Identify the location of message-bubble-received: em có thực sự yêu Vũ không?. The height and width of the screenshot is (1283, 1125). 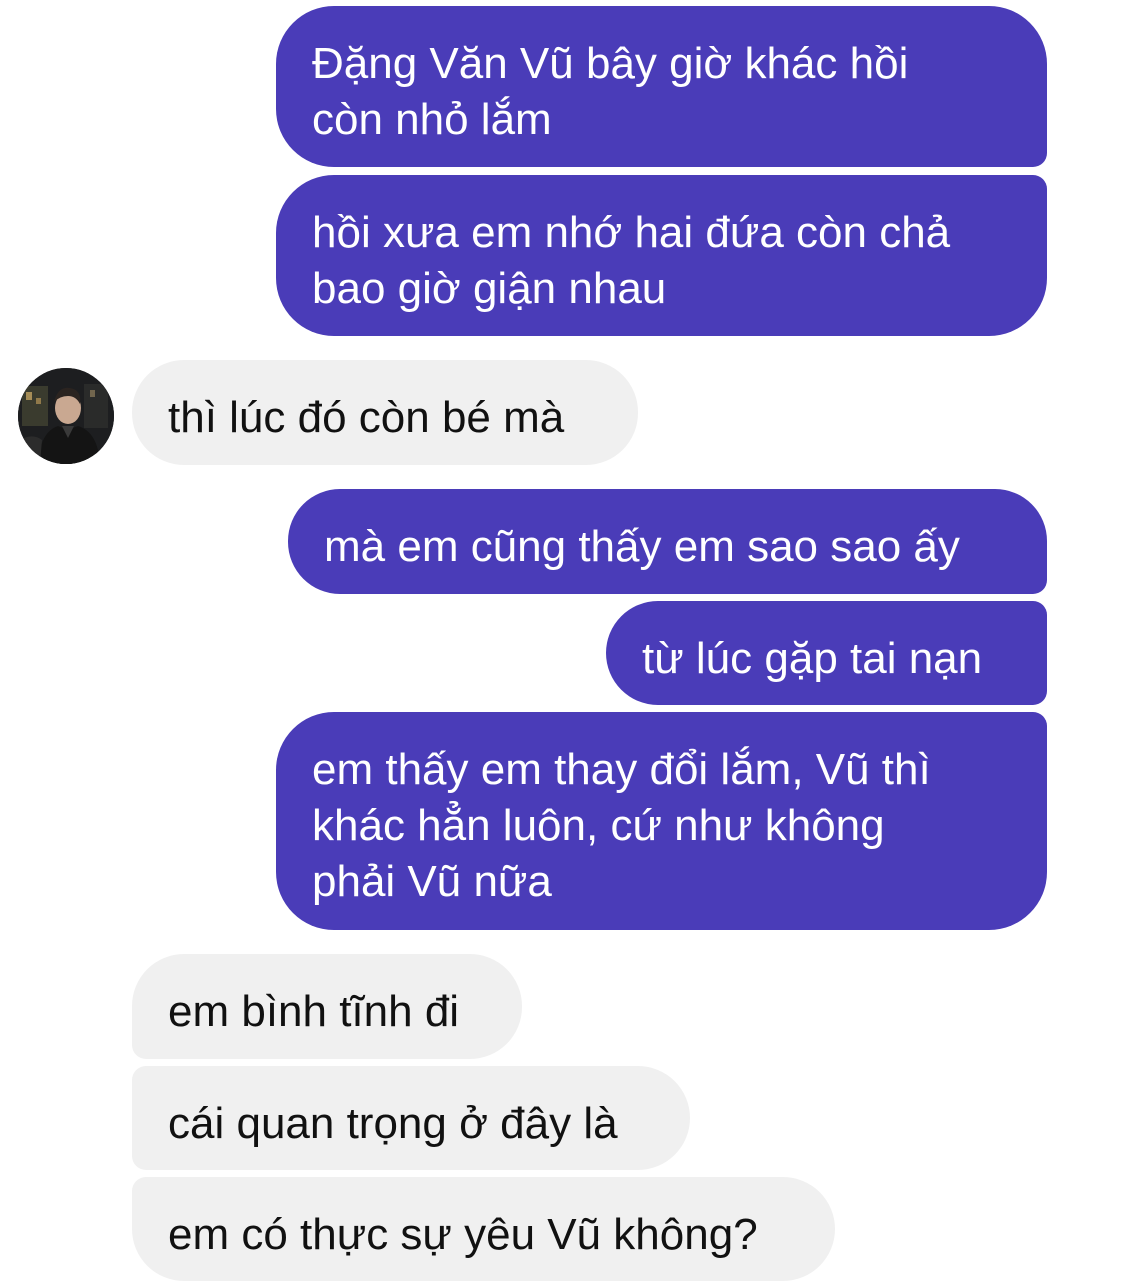
(483, 1229).